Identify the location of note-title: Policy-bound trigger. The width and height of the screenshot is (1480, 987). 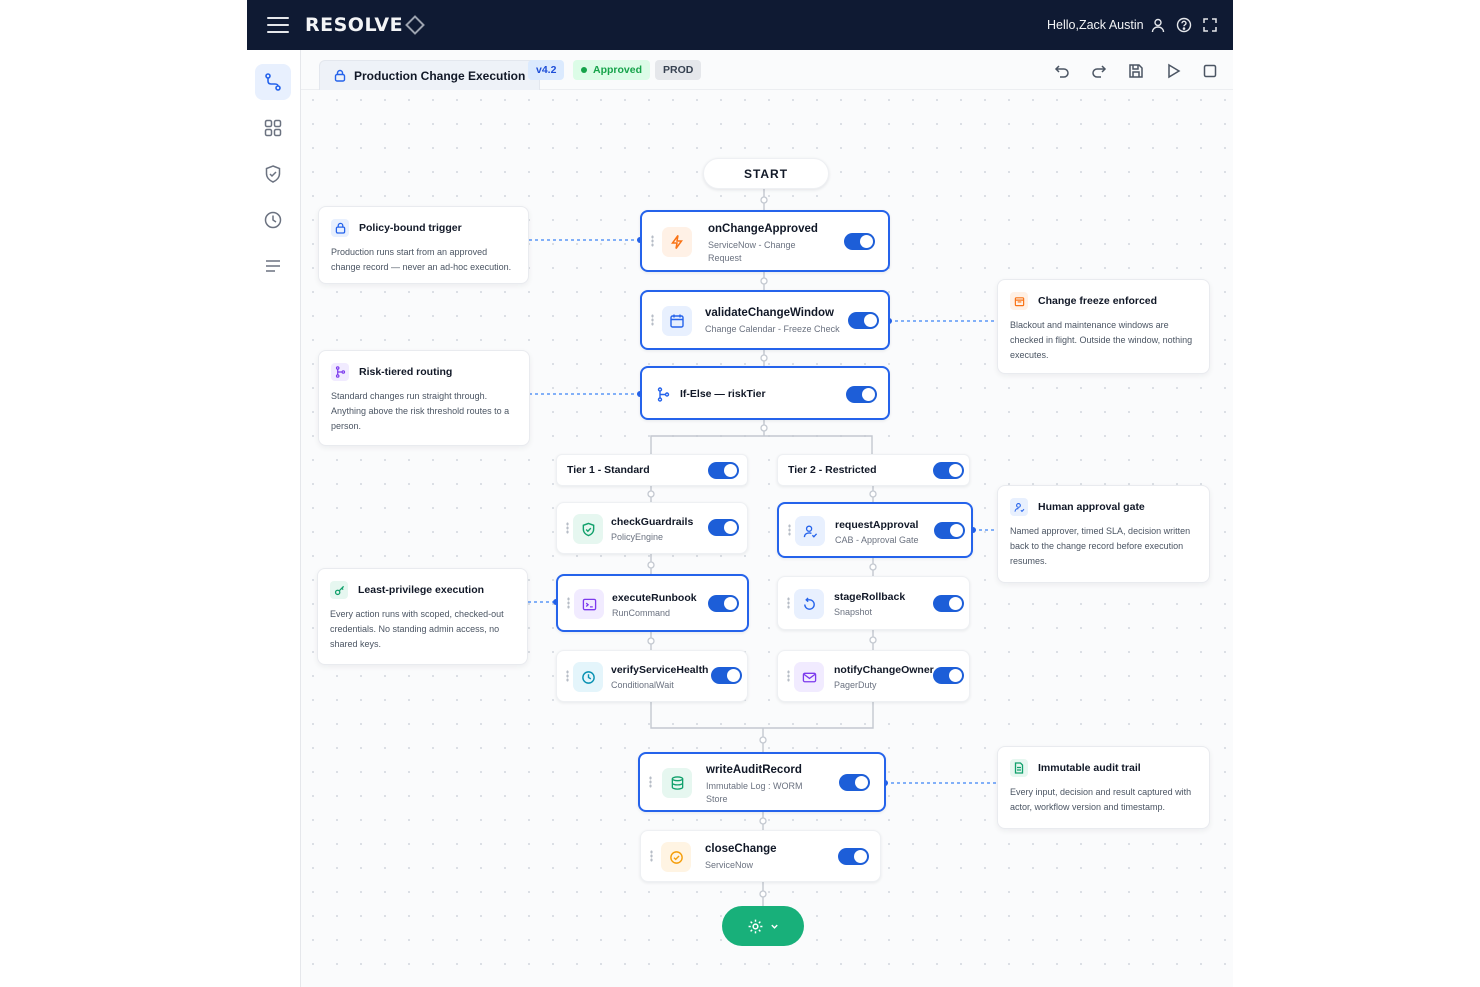
(410, 228).